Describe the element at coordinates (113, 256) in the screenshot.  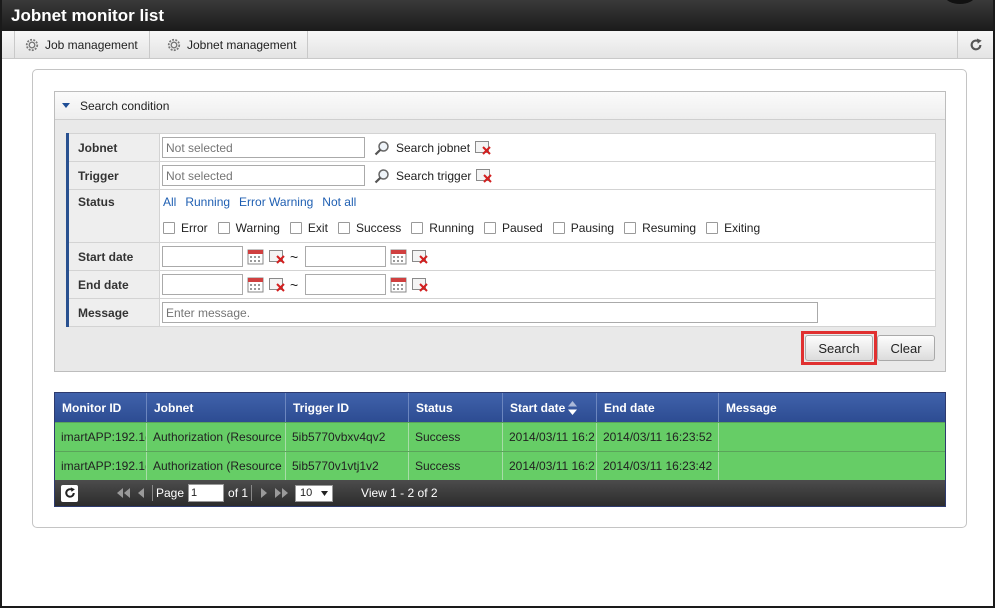
I see `start-date-label: Start date` at that location.